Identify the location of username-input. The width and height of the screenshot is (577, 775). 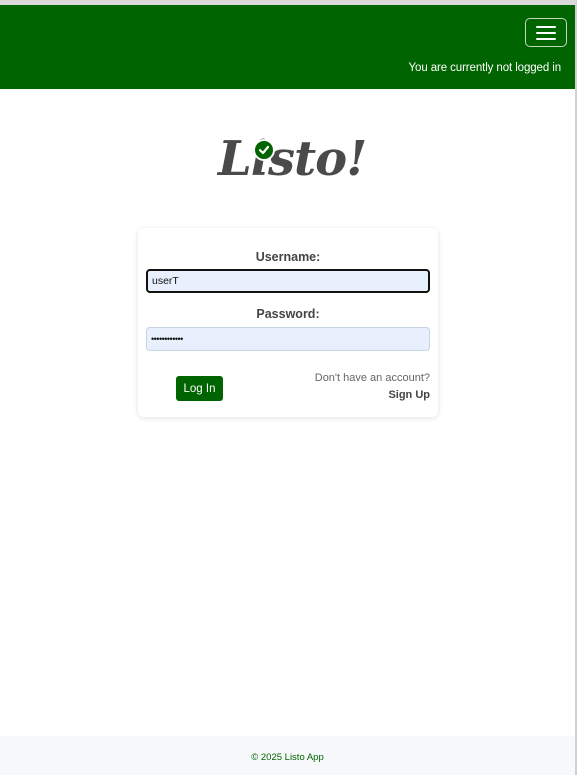
(288, 281).